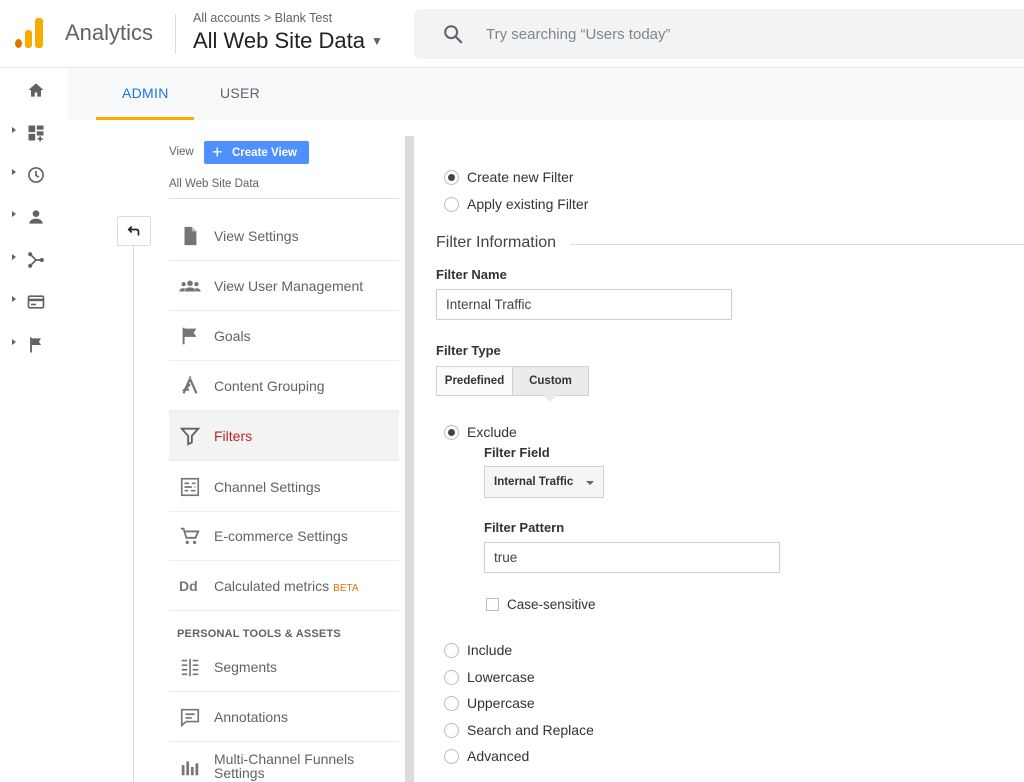 The height and width of the screenshot is (782, 1024). Describe the element at coordinates (451, 650) in the screenshot. I see `radio-include` at that location.